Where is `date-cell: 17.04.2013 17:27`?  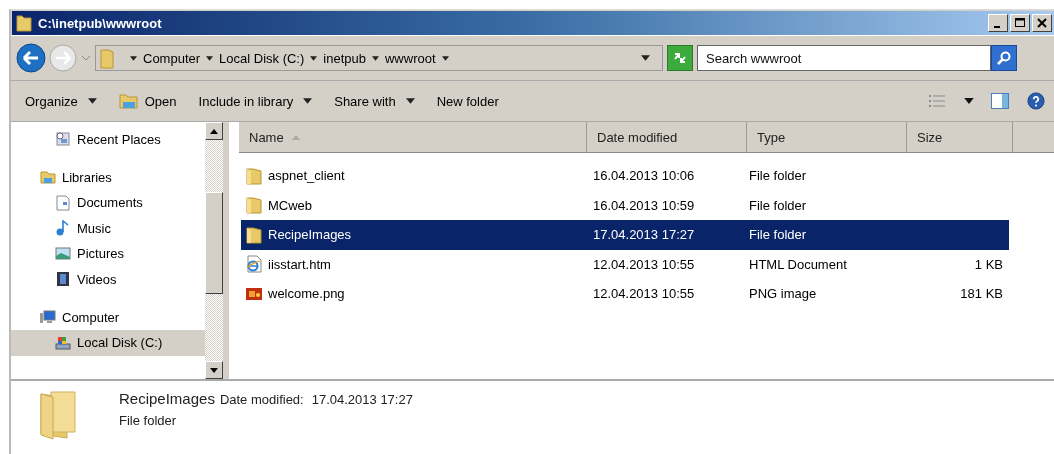
date-cell: 17.04.2013 17:27 is located at coordinates (644, 235).